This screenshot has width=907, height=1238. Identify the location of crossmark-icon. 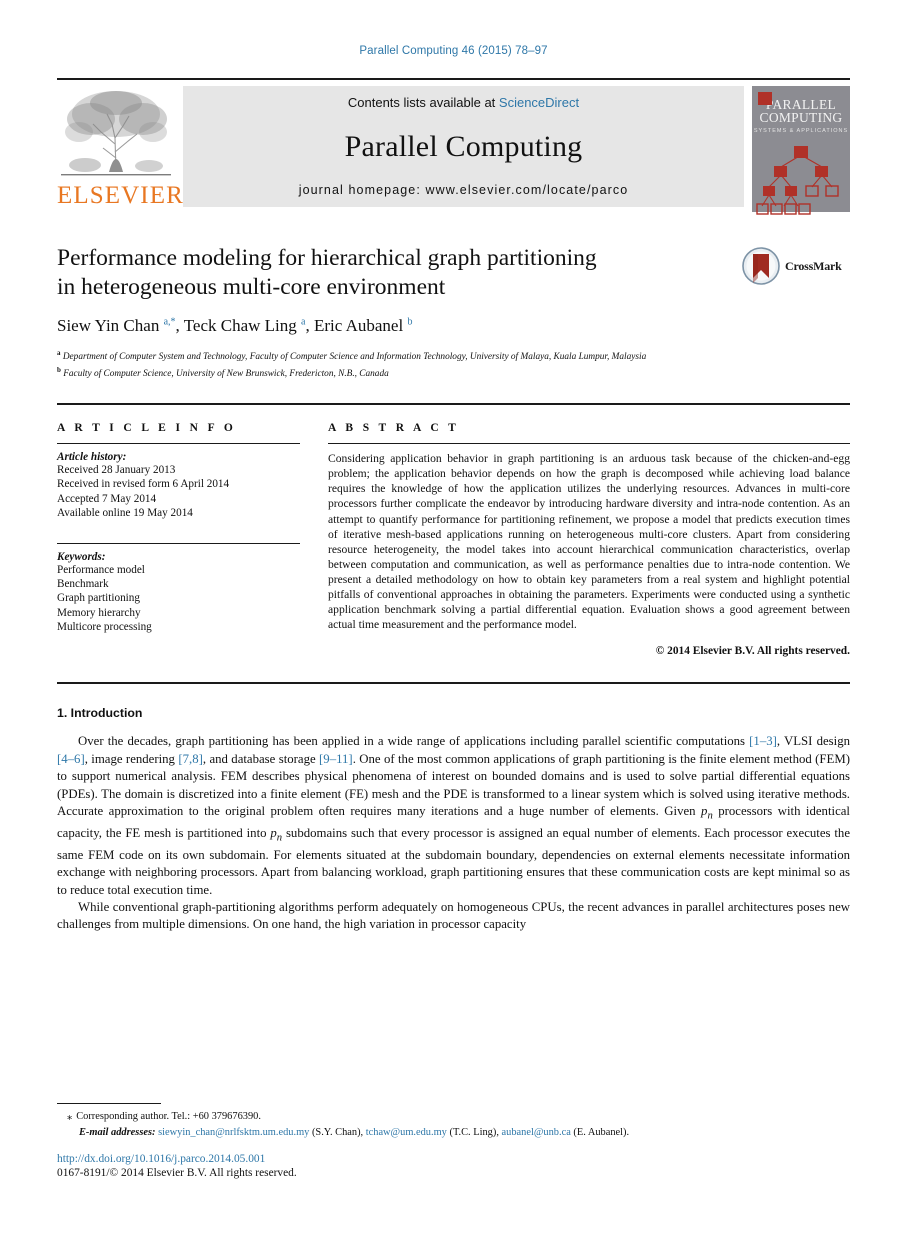
(761, 266).